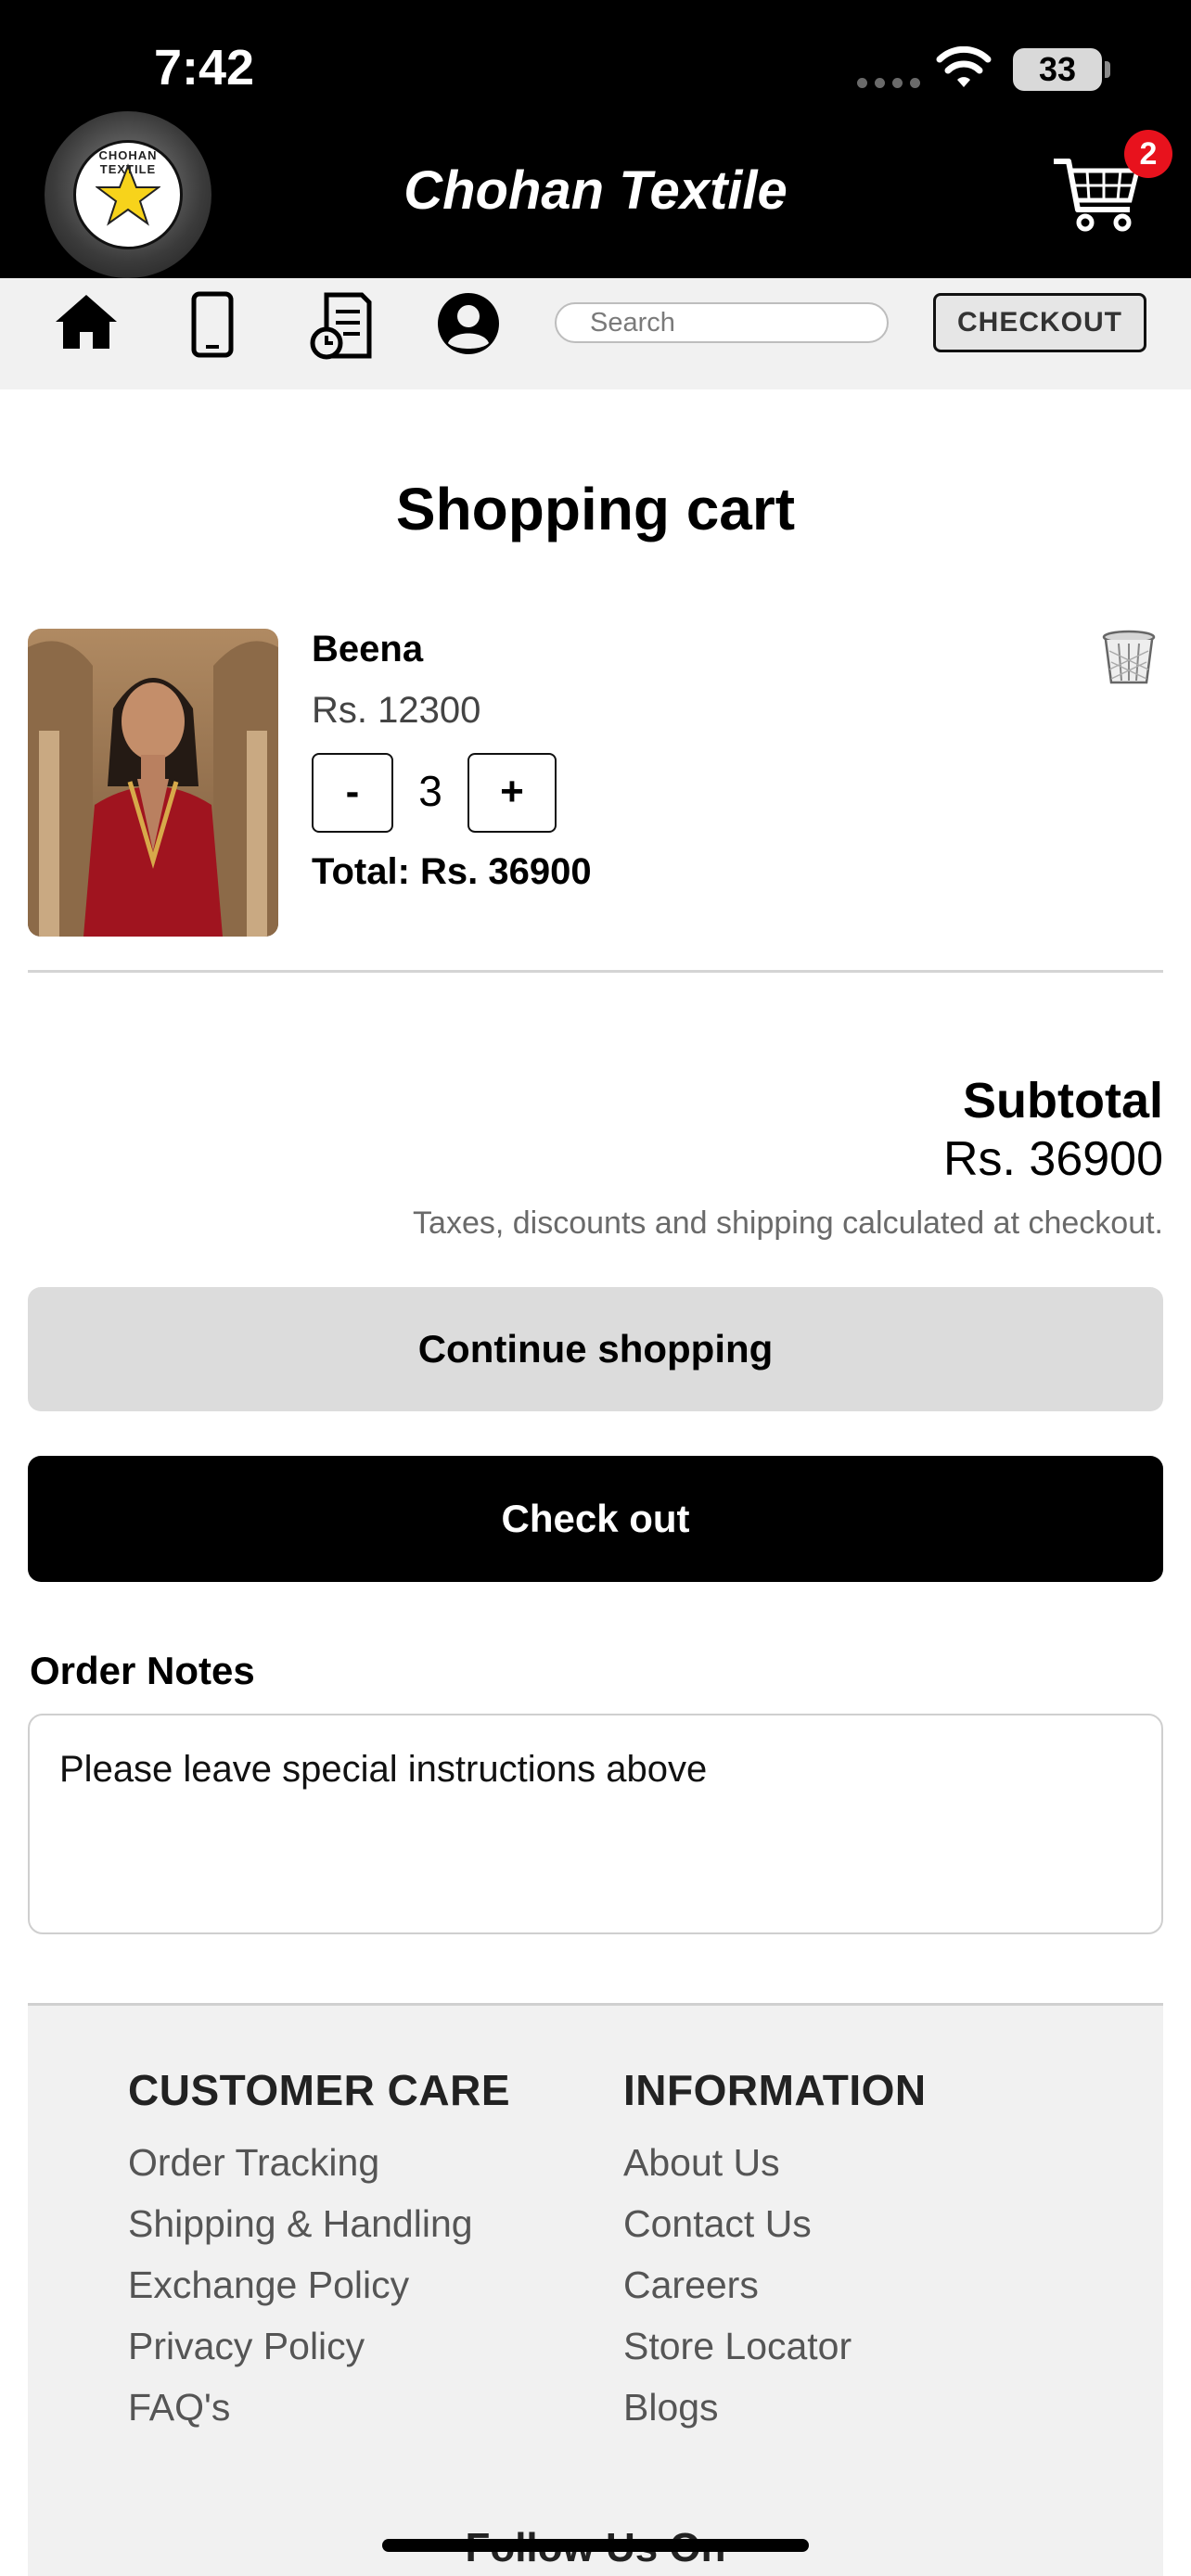  What do you see at coordinates (1148, 154) in the screenshot?
I see `cart-count-badge: 2` at bounding box center [1148, 154].